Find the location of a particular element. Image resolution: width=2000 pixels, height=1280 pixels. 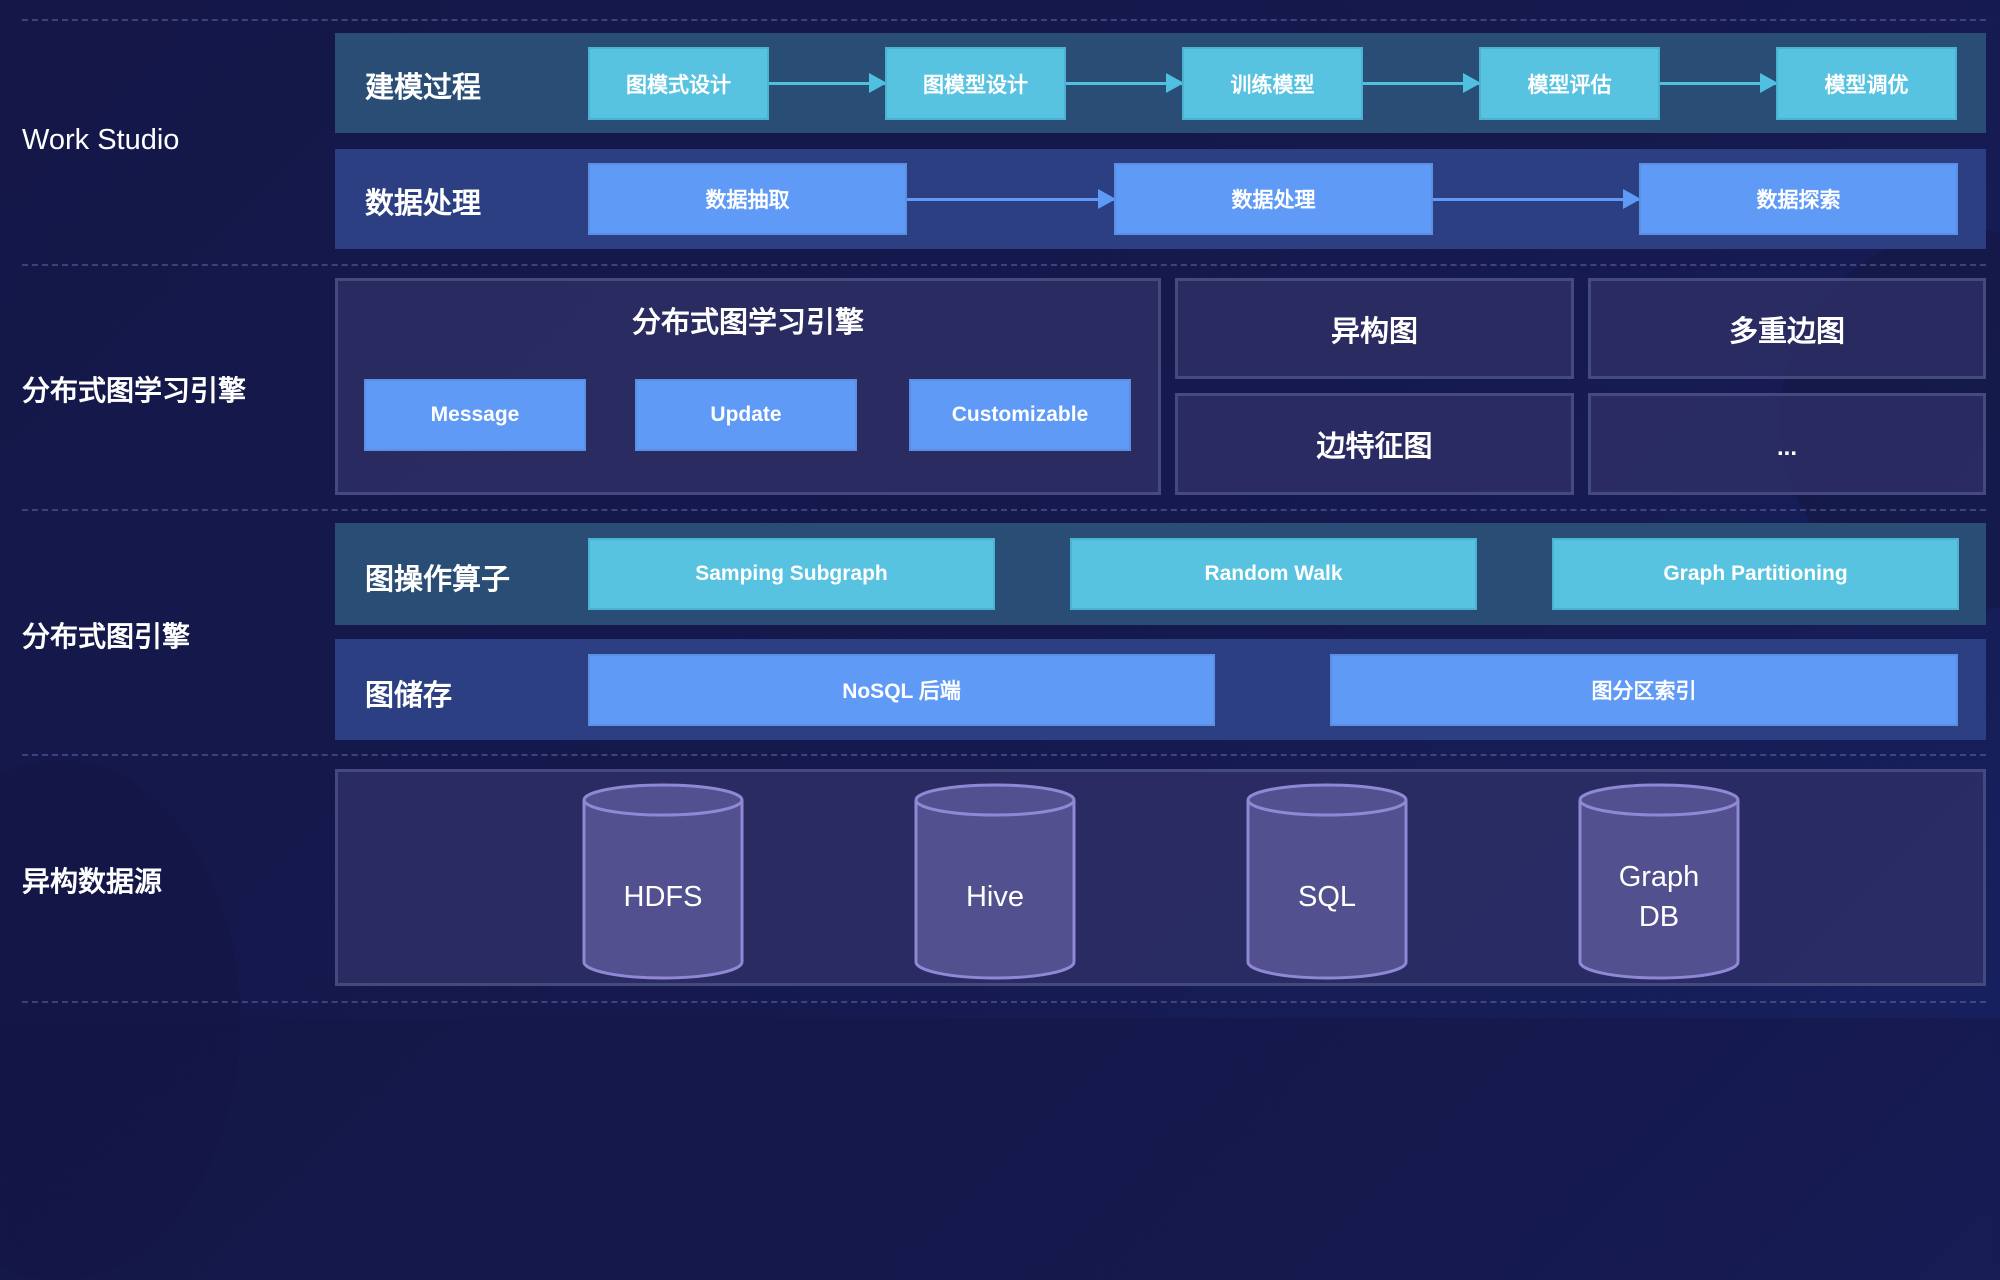

step-data-processing: 数据处理 is located at coordinates (1273, 199).